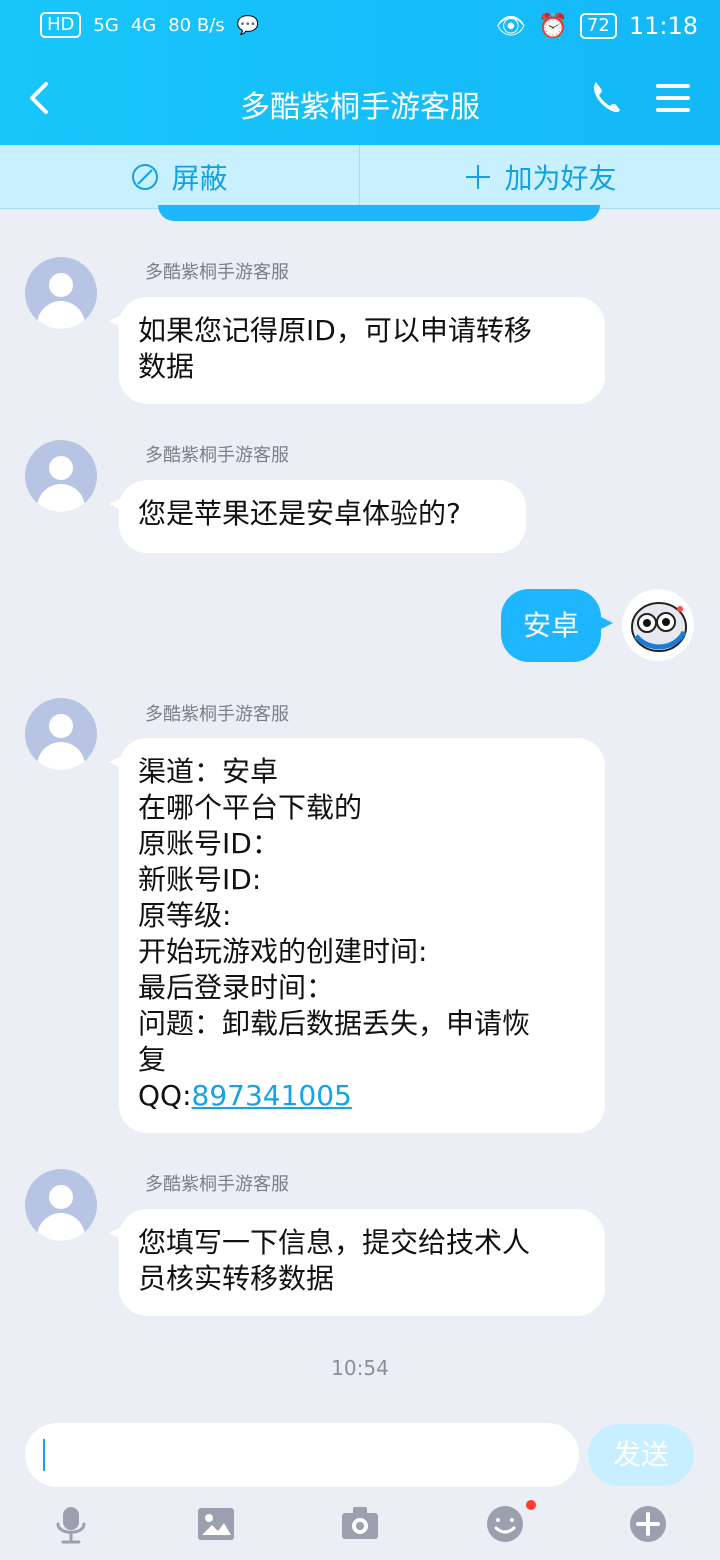  I want to click on my-avatar, so click(658, 625).